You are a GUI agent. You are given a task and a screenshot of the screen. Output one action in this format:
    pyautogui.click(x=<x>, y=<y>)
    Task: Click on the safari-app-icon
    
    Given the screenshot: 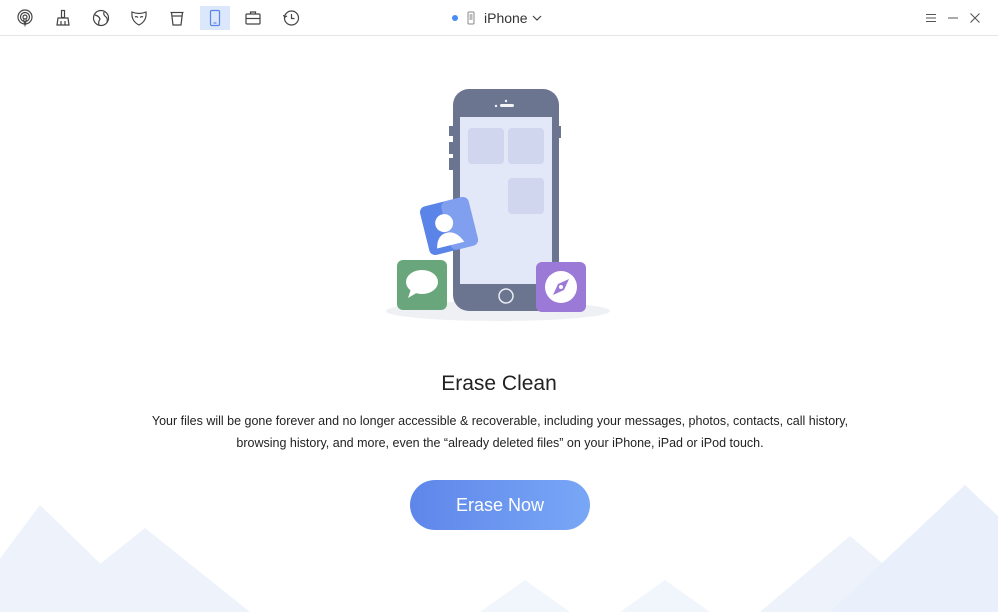 What is the action you would take?
    pyautogui.click(x=561, y=287)
    